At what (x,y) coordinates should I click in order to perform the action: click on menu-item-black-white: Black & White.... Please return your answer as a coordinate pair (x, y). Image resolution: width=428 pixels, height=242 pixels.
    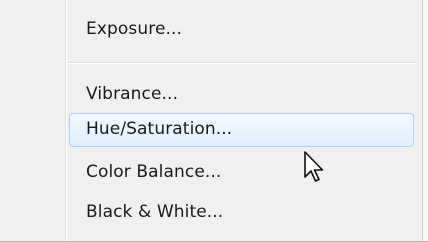
    Looking at the image, I should click on (241, 213).